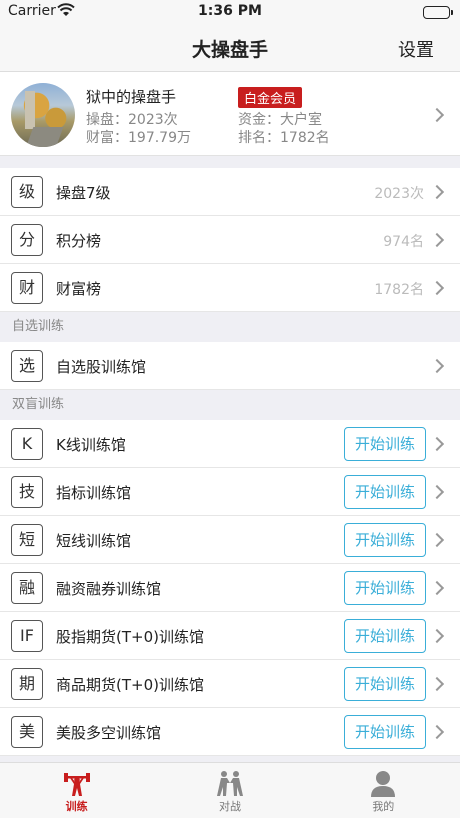 The width and height of the screenshot is (460, 818). I want to click on points-icon: 分, so click(27, 240).